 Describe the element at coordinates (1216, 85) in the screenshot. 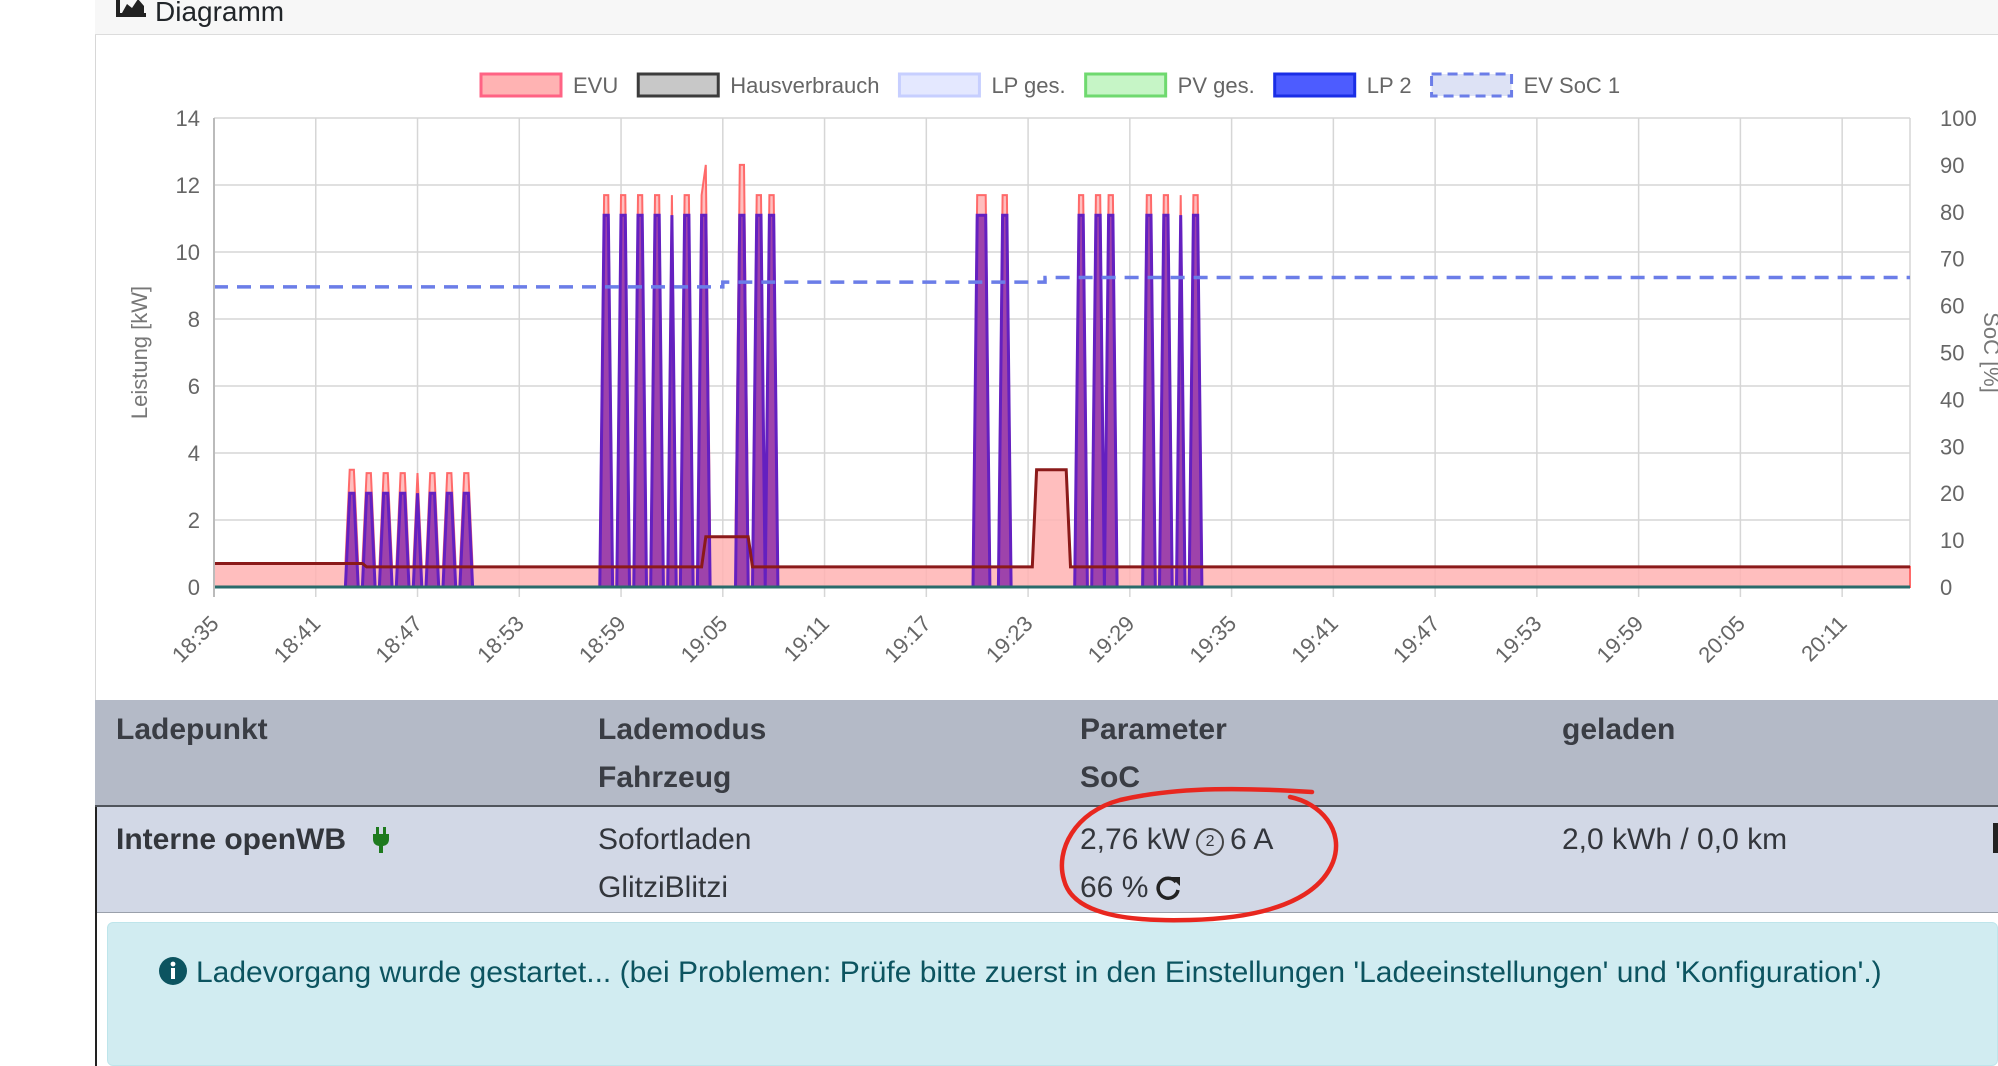

I see `legend-label-3: PV ges.` at that location.